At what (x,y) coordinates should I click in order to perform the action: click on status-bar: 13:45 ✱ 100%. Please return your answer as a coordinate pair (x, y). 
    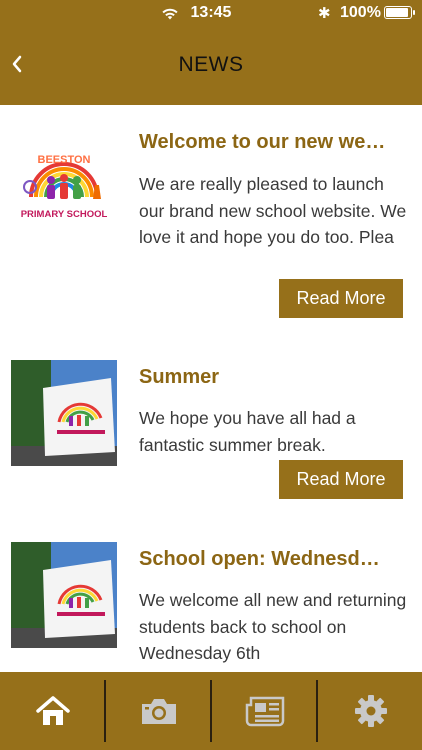
    Looking at the image, I should click on (211, 13).